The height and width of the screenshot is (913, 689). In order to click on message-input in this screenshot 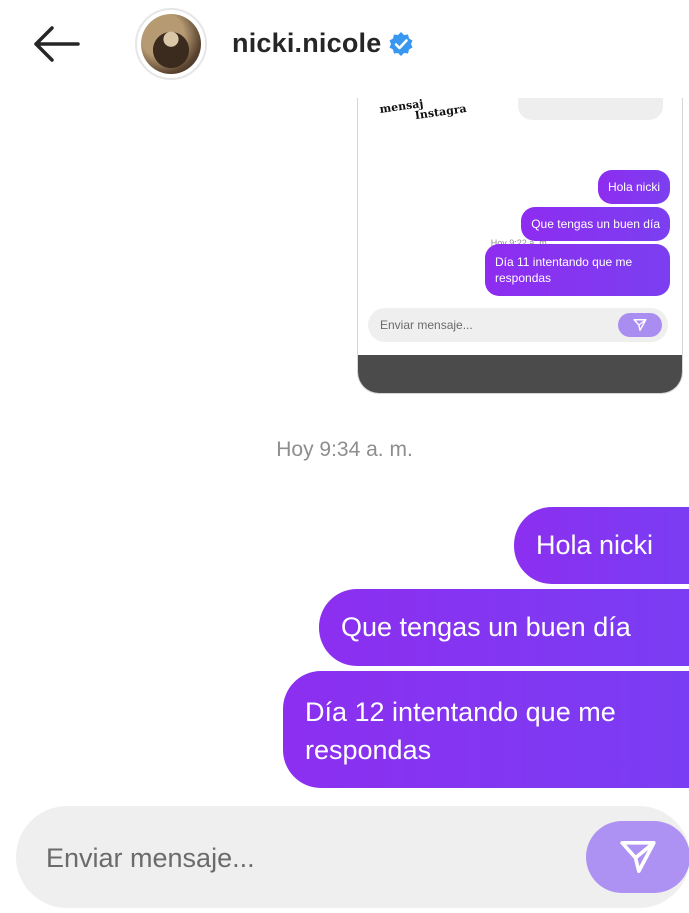, I will do `click(306, 858)`.